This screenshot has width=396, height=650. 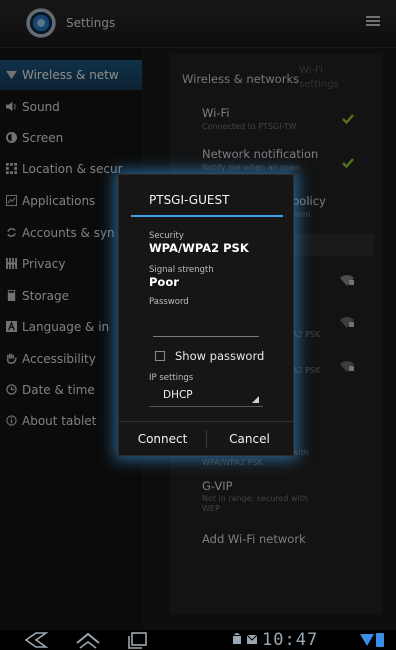 What do you see at coordinates (206, 396) in the screenshot?
I see `ip-settings-dropdown: DHCP` at bounding box center [206, 396].